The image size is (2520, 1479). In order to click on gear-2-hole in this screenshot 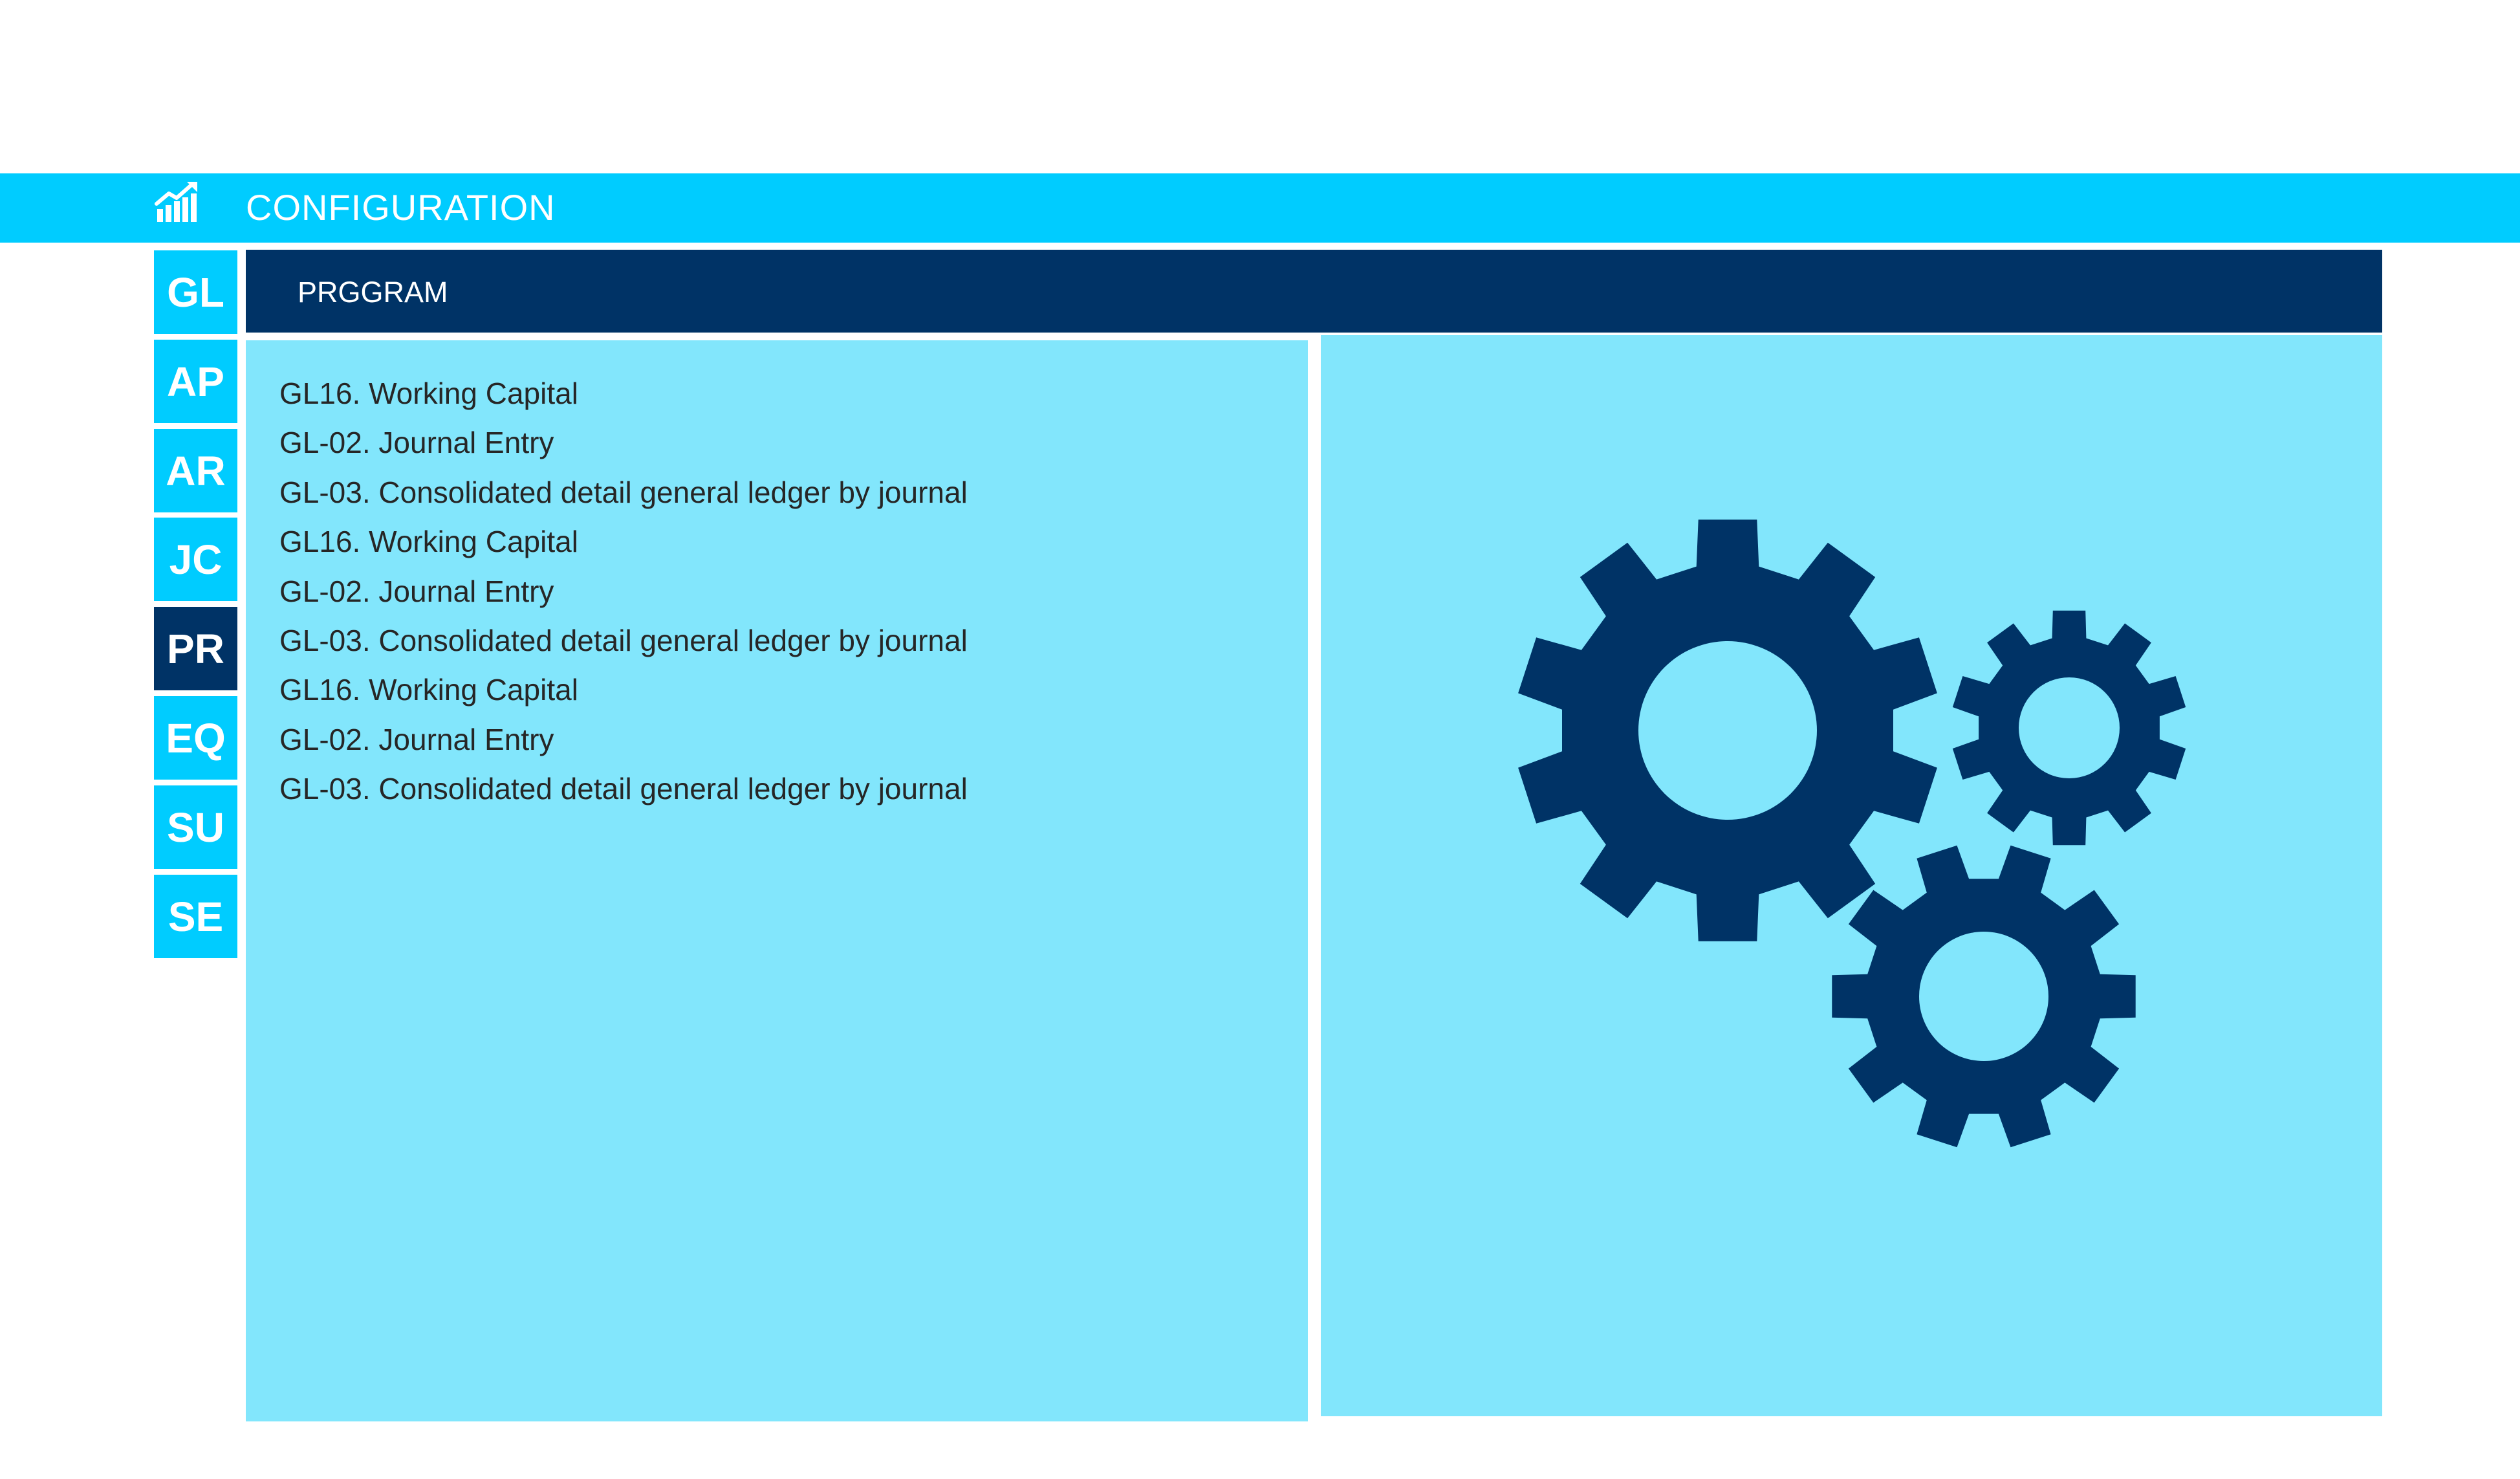, I will do `click(2069, 727)`.